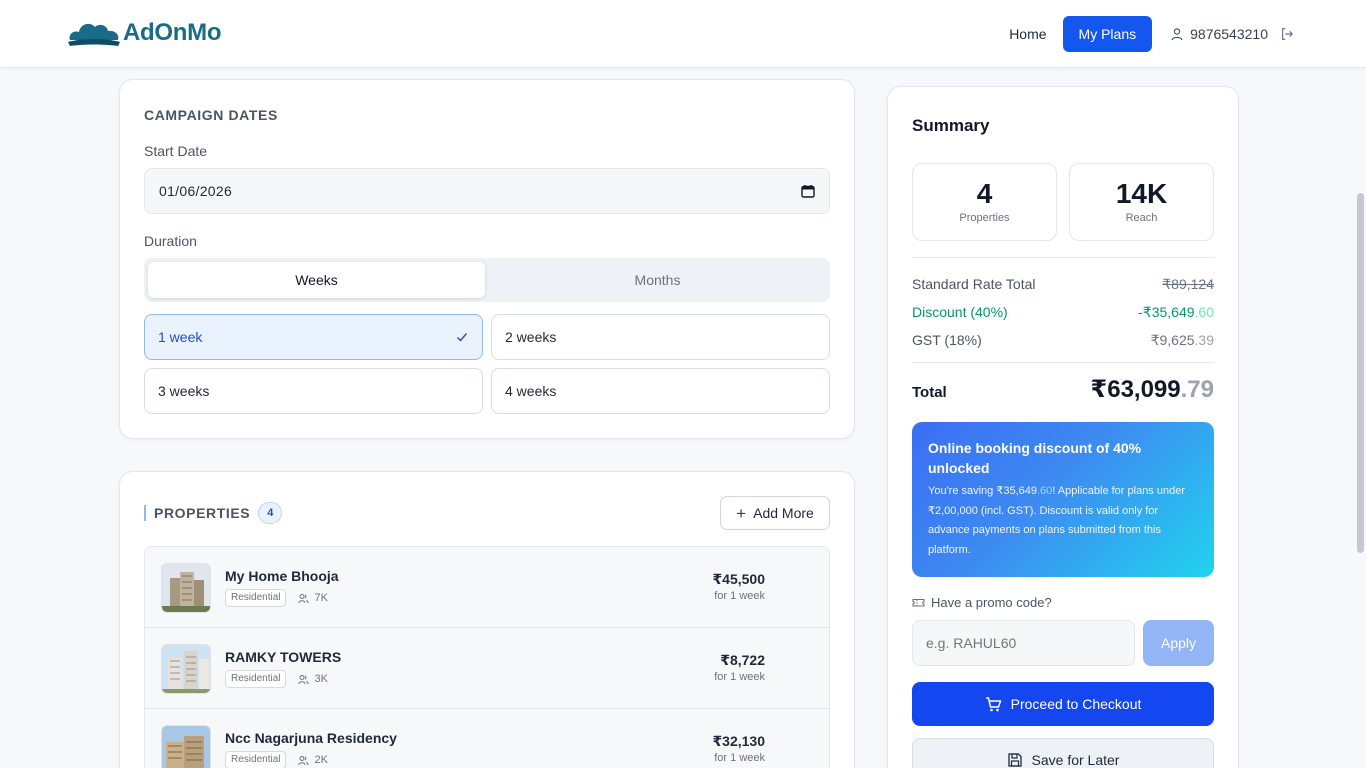 Image resolution: width=1366 pixels, height=768 pixels. I want to click on properties-stat-value: 4, so click(984, 193).